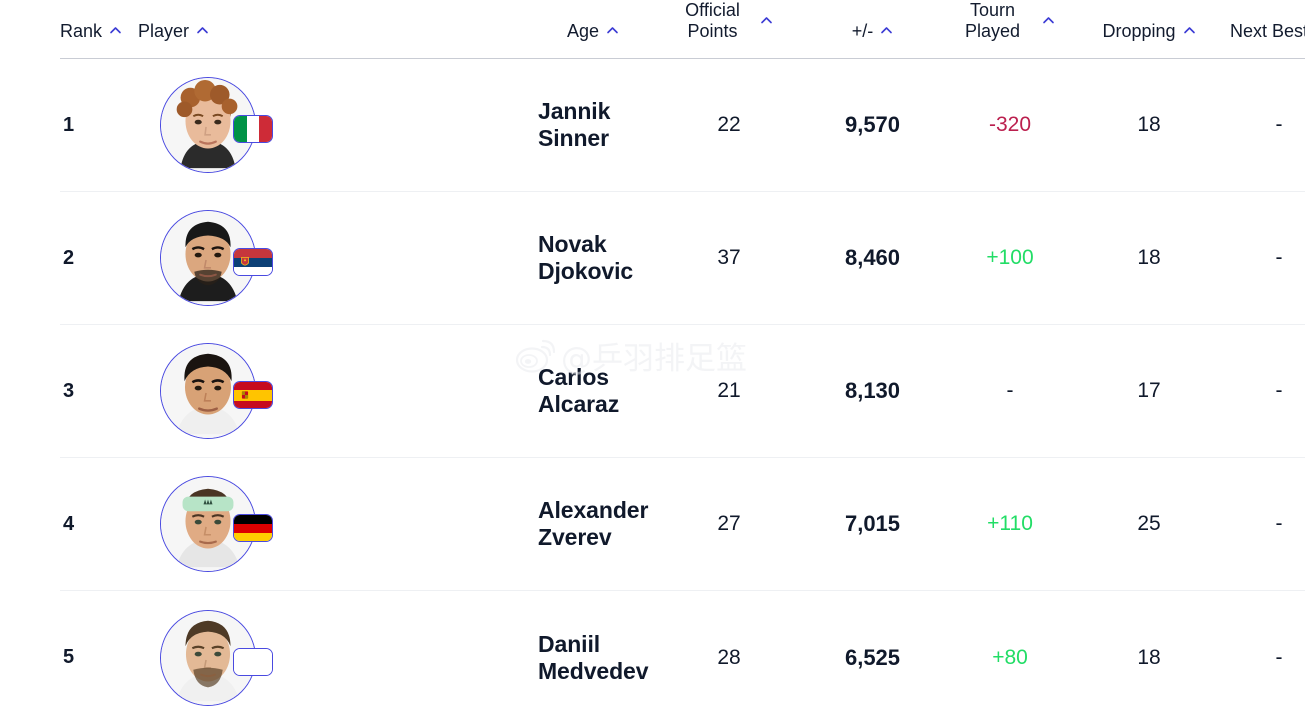 The height and width of the screenshot is (719, 1305). I want to click on cell-rank: 3, so click(69, 390).